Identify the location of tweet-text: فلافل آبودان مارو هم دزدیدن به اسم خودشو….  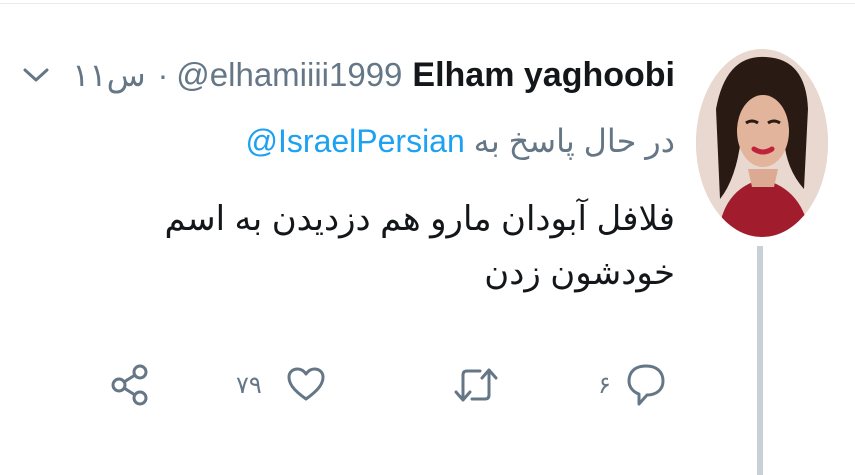
(419, 246).